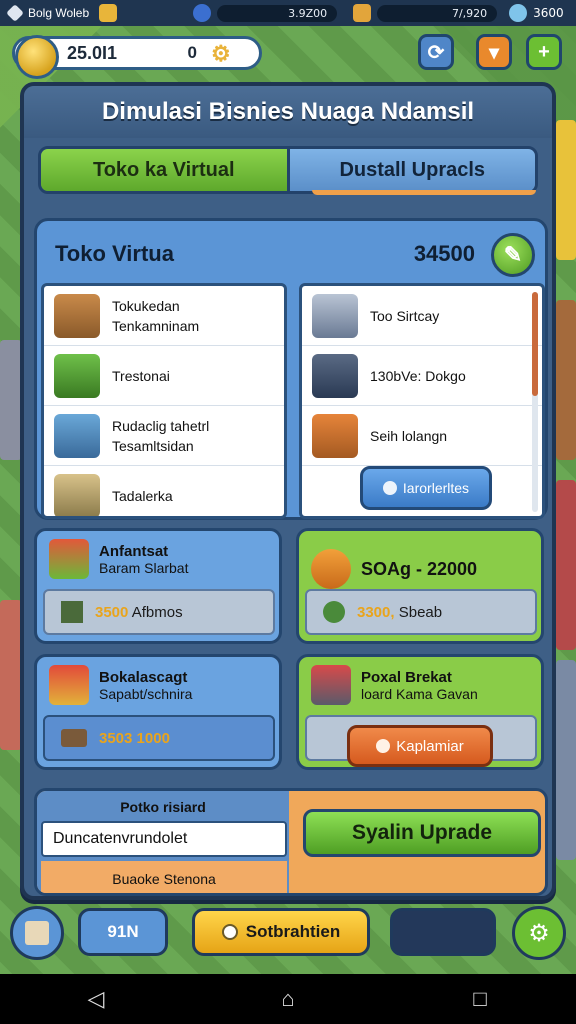  Describe the element at coordinates (144, 567) in the screenshot. I see `stat-subtitle: Baram Slarbat` at that location.